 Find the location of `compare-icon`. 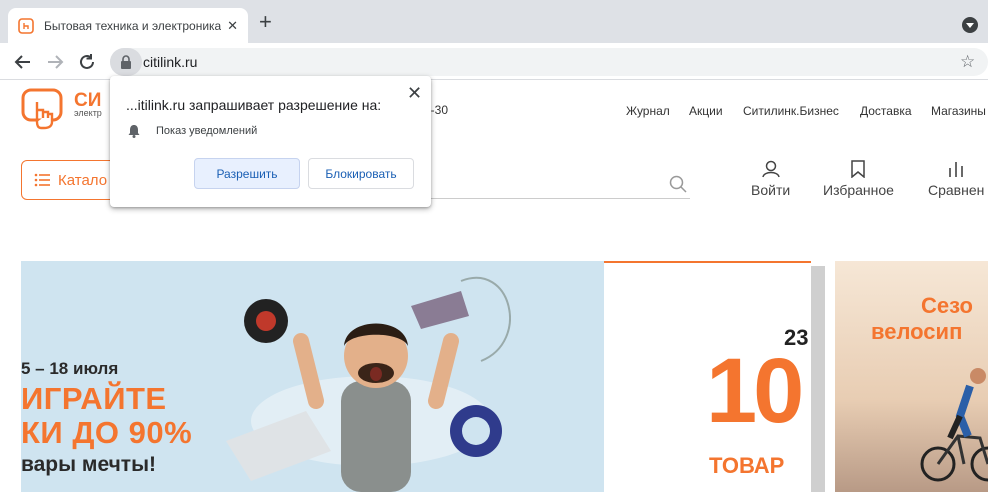

compare-icon is located at coordinates (956, 169).